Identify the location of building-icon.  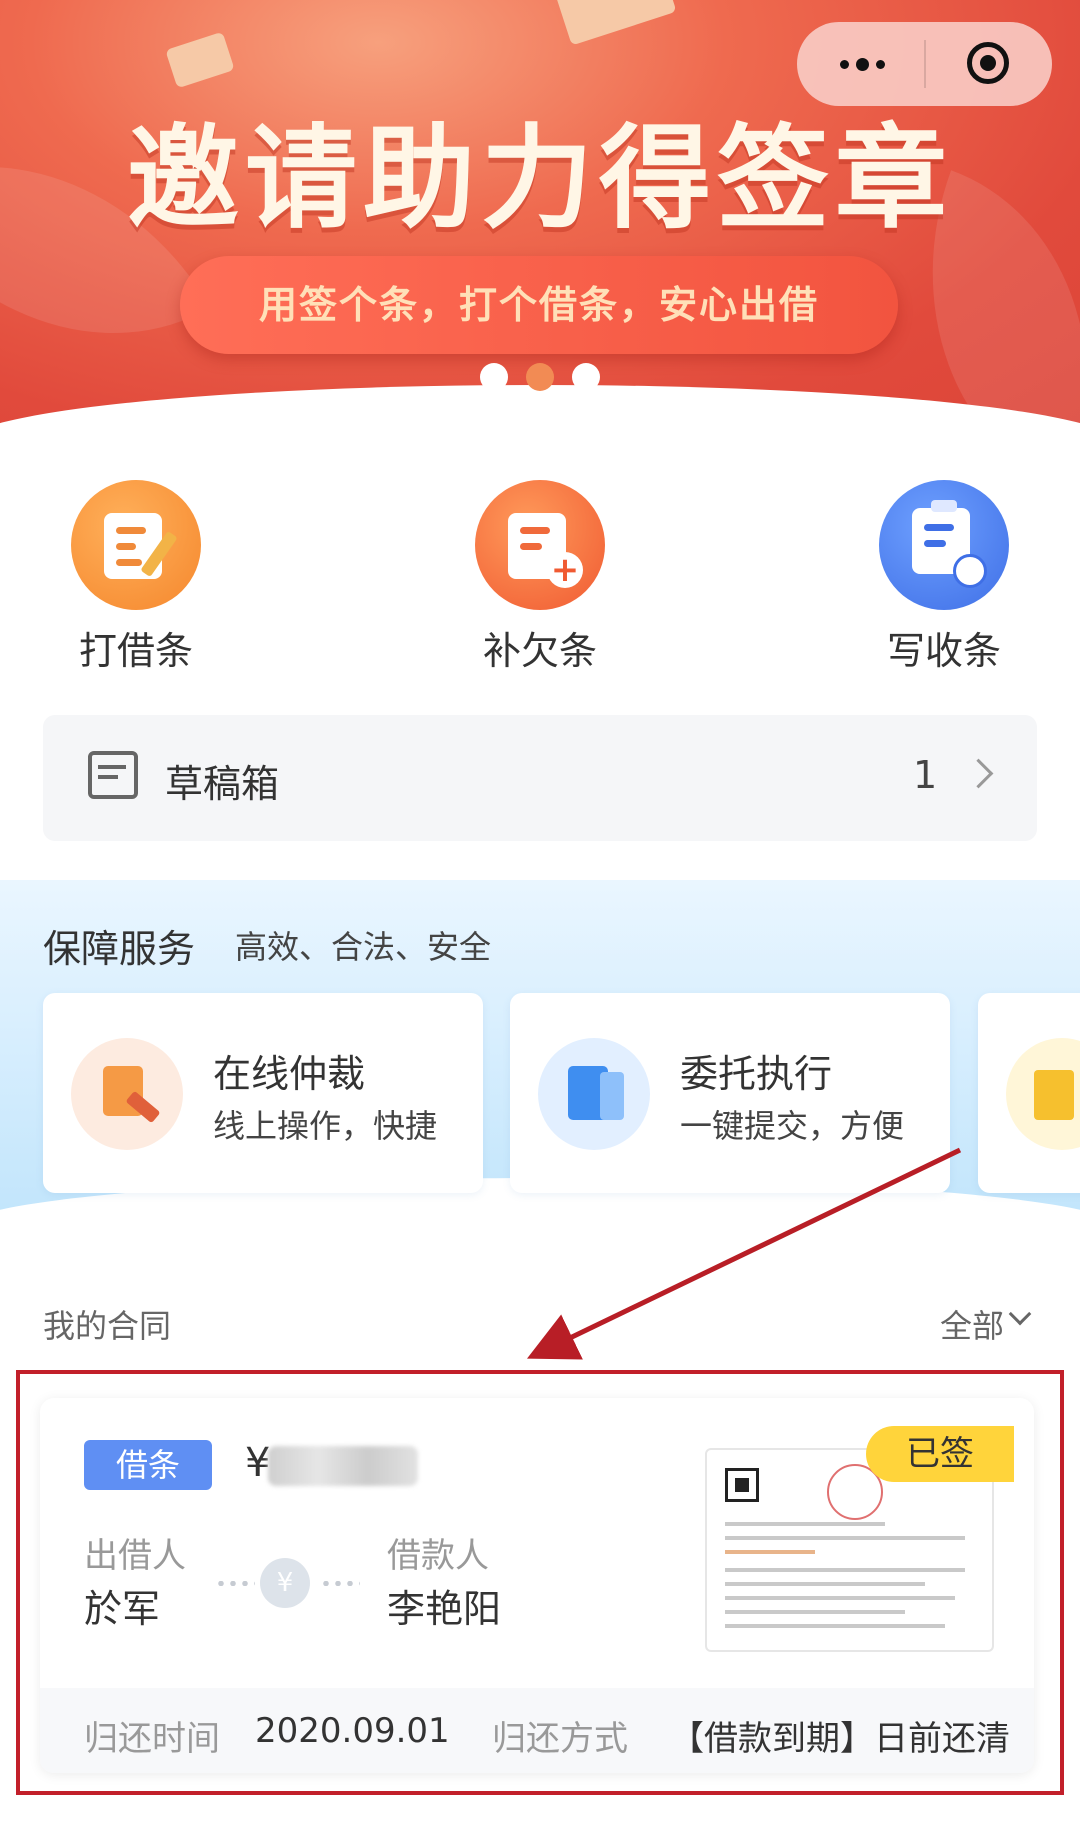
(1043, 1094).